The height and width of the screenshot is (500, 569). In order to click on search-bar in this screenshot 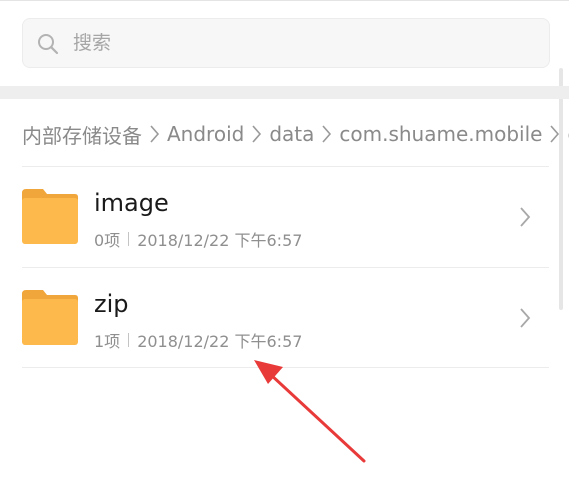, I will do `click(286, 43)`.